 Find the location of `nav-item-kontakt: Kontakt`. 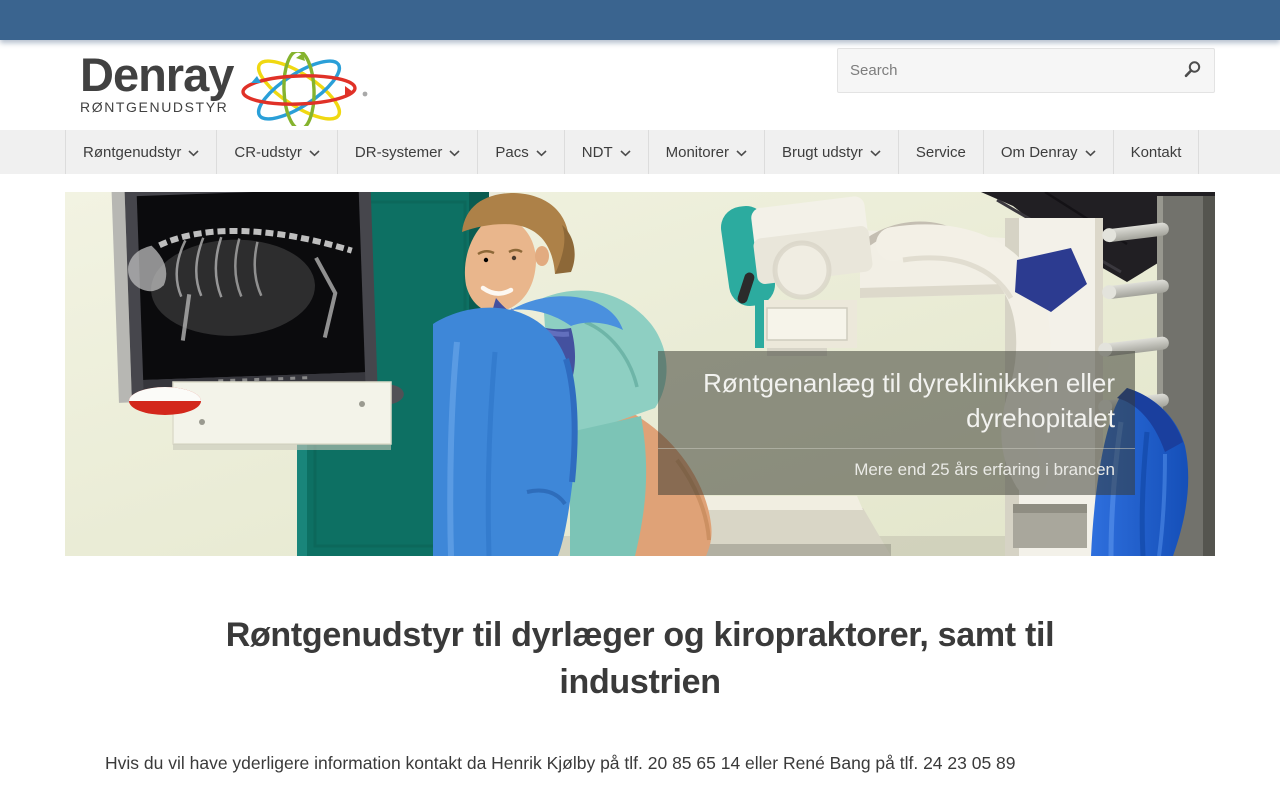

nav-item-kontakt: Kontakt is located at coordinates (1157, 152).